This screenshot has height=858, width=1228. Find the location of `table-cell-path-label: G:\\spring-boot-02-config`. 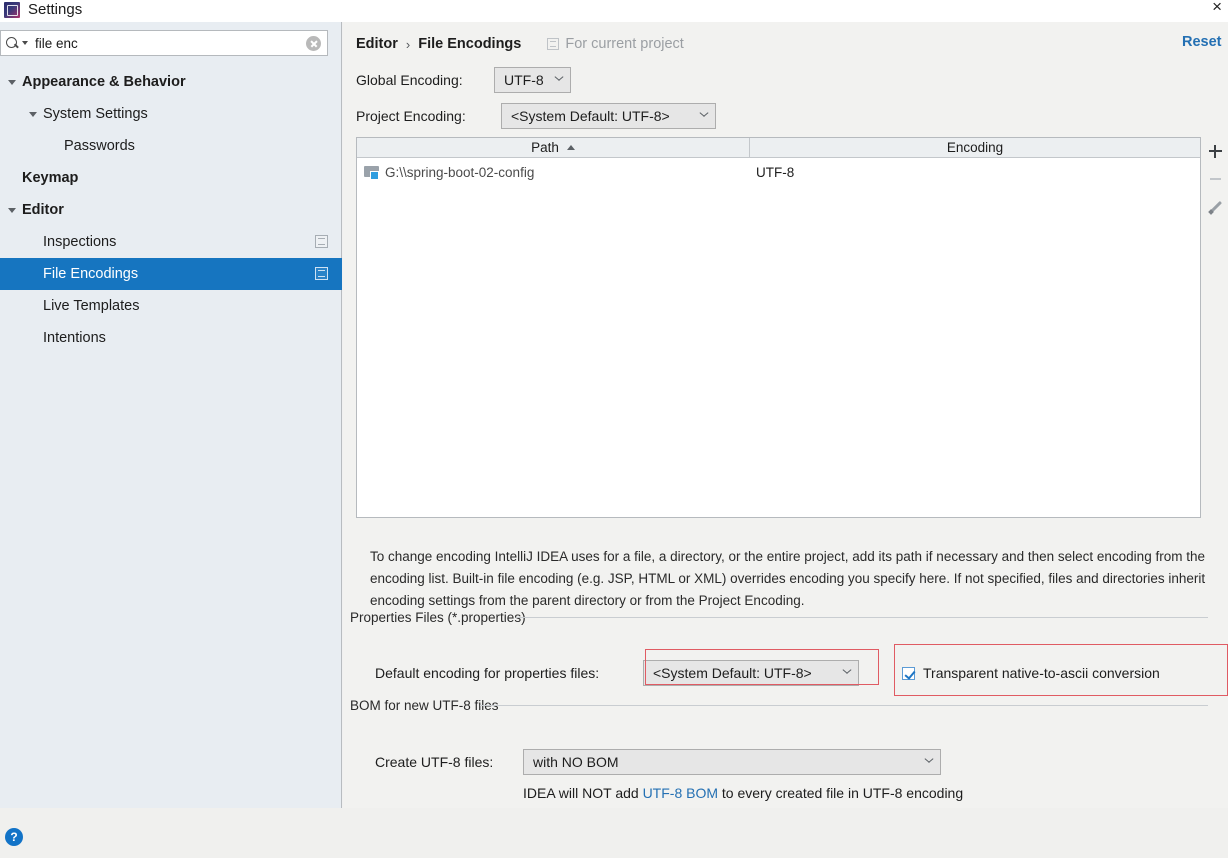

table-cell-path-label: G:\\spring-boot-02-config is located at coordinates (460, 172).